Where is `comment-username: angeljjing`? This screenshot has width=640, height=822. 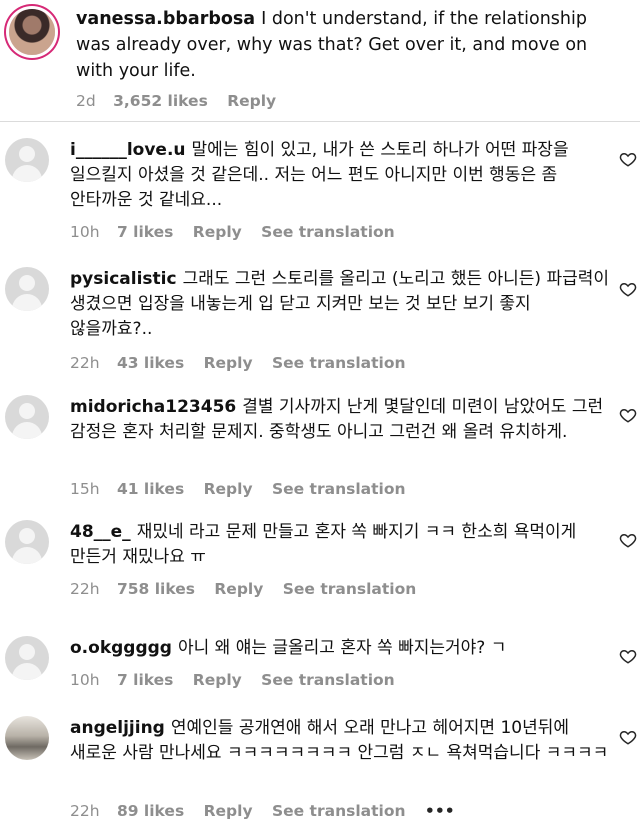 comment-username: angeljjing is located at coordinates (117, 728).